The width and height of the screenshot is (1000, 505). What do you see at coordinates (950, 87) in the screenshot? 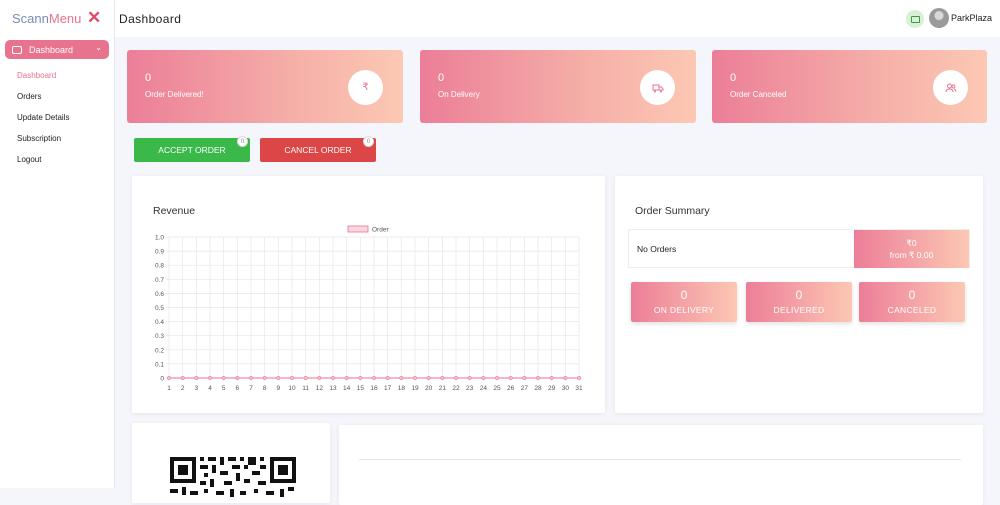
I see `users-icon` at bounding box center [950, 87].